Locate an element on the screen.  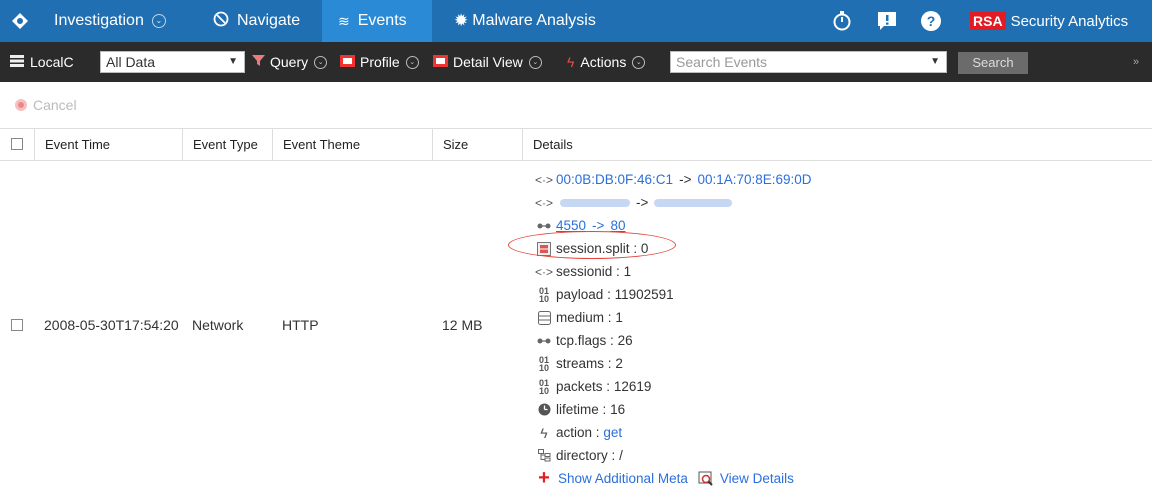
detail-view-menu: Detail View ⌄ is located at coordinates (487, 62).